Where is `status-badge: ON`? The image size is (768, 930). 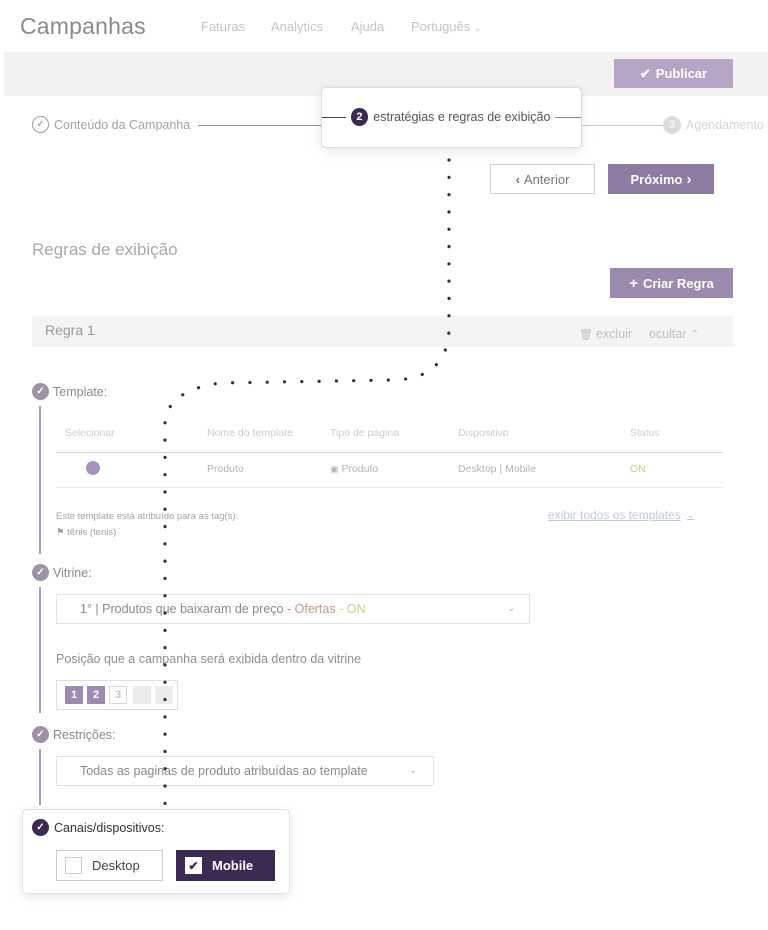 status-badge: ON is located at coordinates (638, 469).